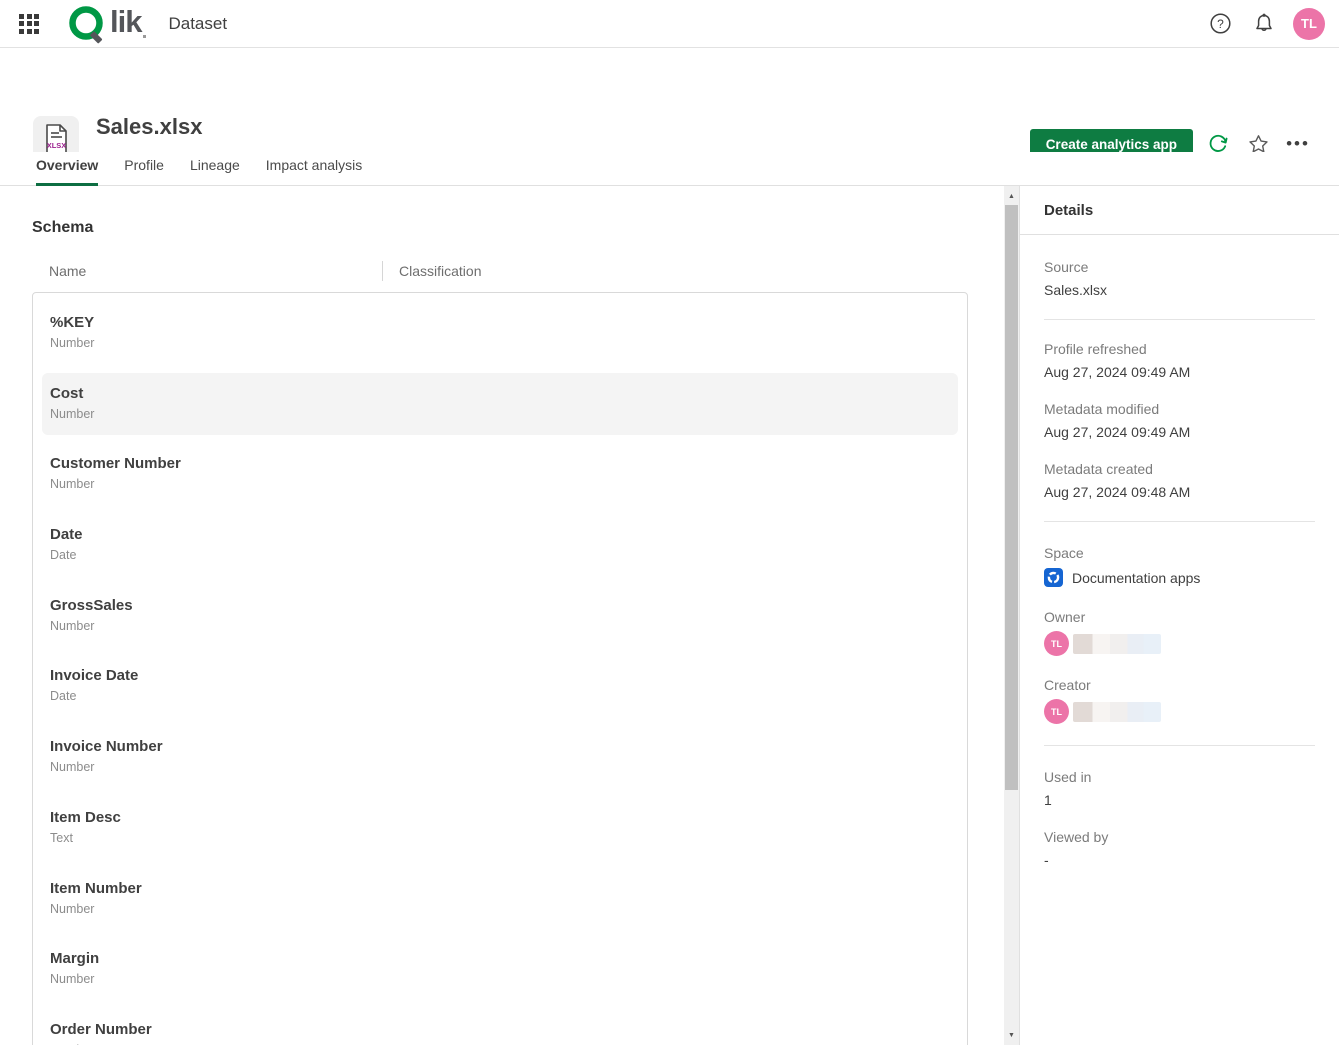 The width and height of the screenshot is (1339, 1045). Describe the element at coordinates (1309, 23) in the screenshot. I see `user-avatar: TL` at that location.